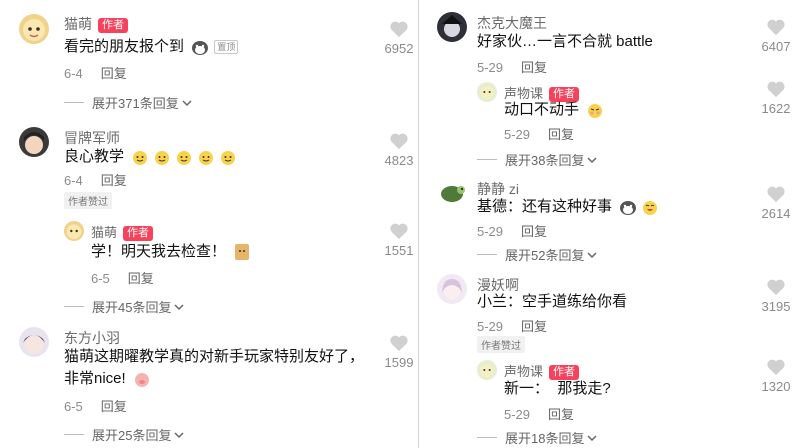 The image size is (800, 448). I want to click on author-badge: 作者, so click(113, 25).